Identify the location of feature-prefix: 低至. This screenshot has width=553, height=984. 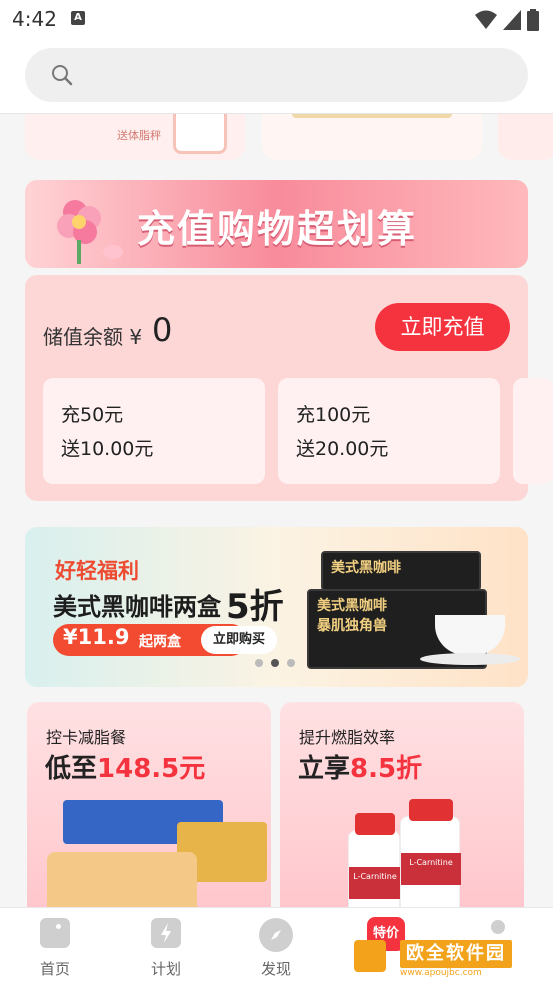
(71, 769).